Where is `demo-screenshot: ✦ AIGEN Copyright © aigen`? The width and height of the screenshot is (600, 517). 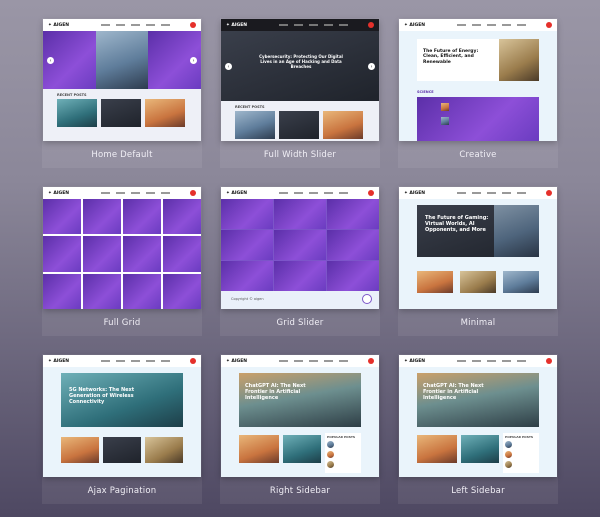
demo-screenshot: ✦ AIGEN Copyright © aigen is located at coordinates (300, 248).